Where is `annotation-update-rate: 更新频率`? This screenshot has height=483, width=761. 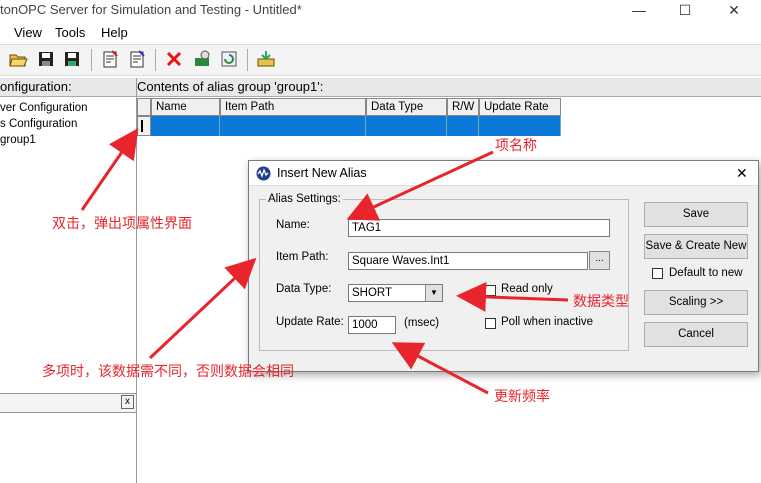 annotation-update-rate: 更新频率 is located at coordinates (522, 396).